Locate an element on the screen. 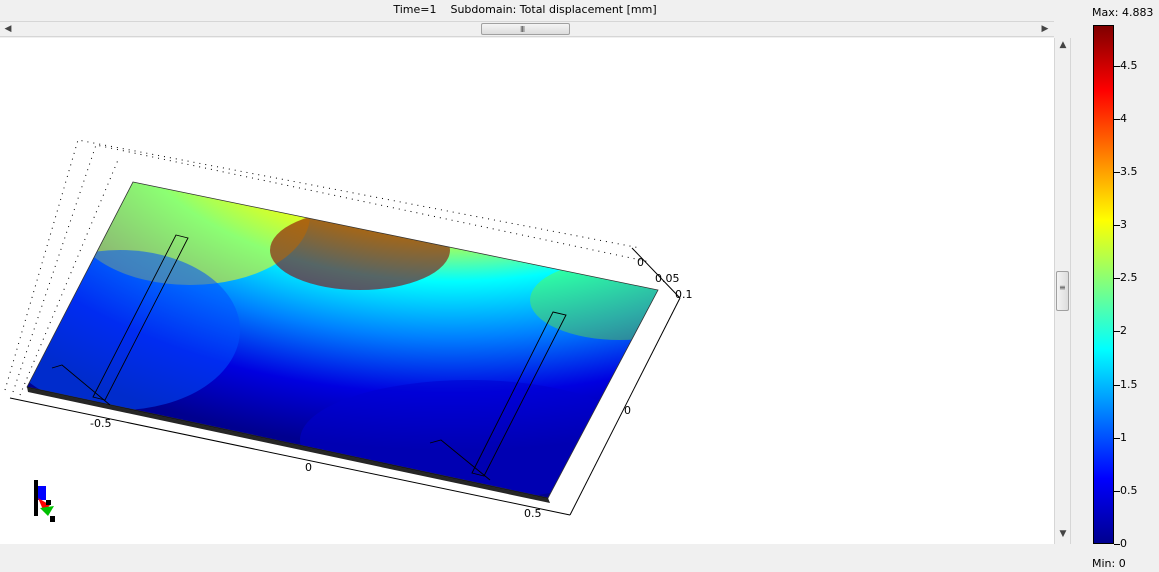 The image size is (1159, 572). vertical-scroll-thumb: ≡ is located at coordinates (1062, 291).